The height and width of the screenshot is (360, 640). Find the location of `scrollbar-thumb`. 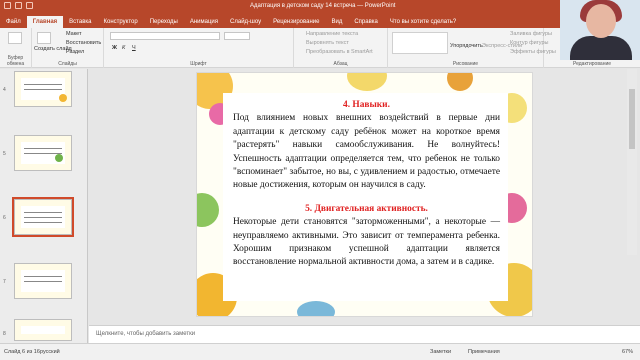

scrollbar-thumb is located at coordinates (632, 119).